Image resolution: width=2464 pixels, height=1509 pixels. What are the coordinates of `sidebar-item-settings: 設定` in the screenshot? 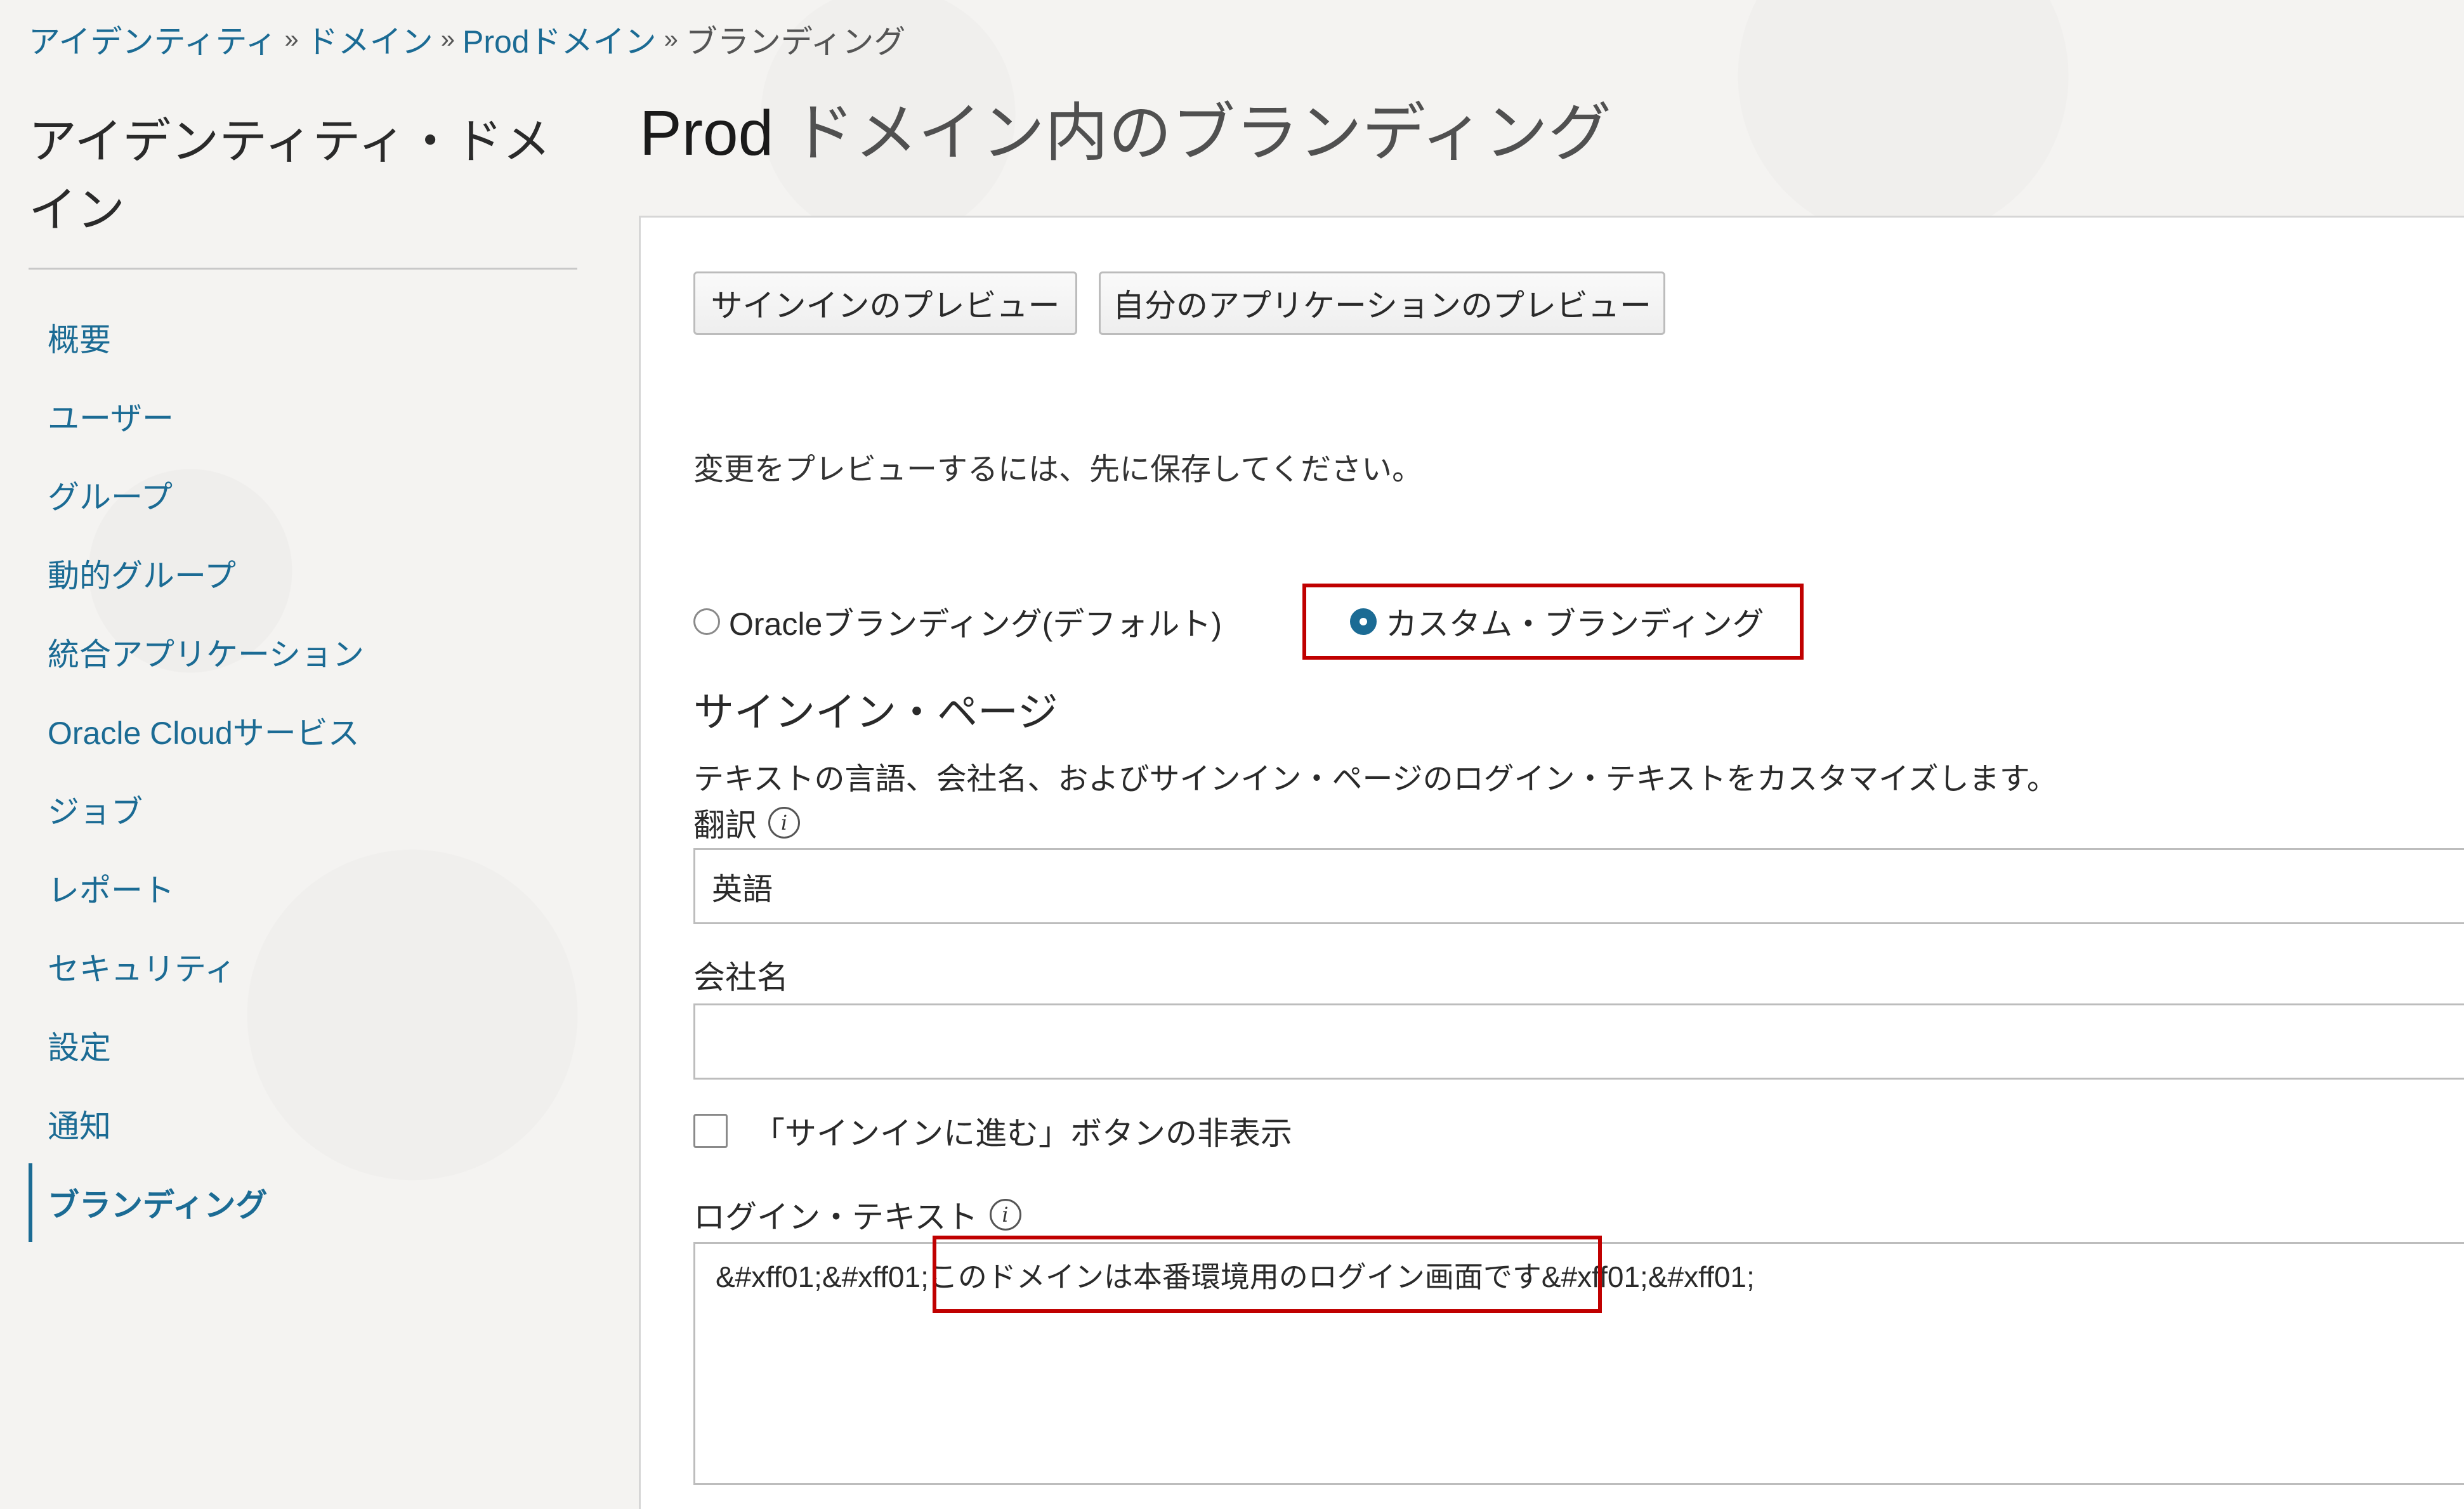 It's located at (303, 1045).